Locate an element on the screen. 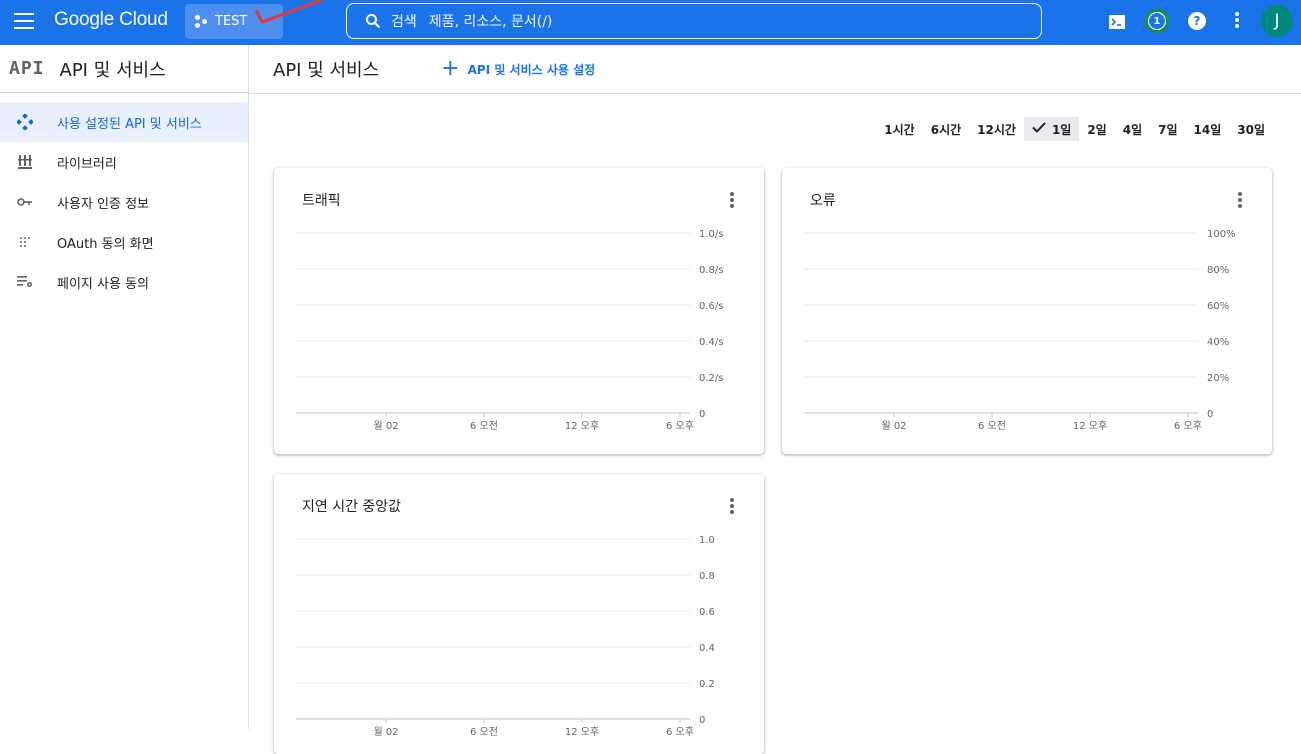  sidebar-item-label: 사용 설정된 API 및 서비스 is located at coordinates (129, 124).